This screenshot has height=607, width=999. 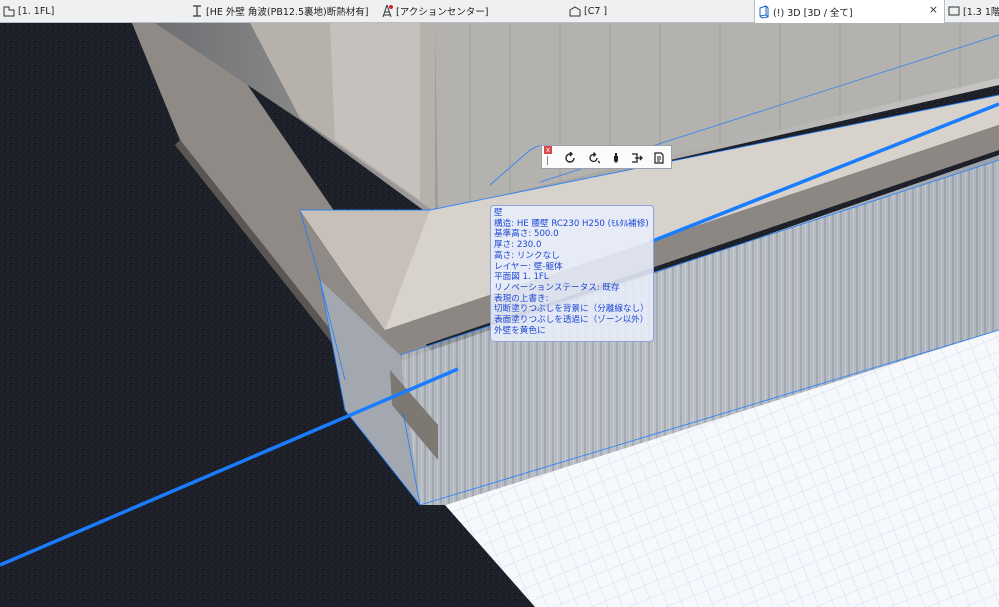 I want to click on tab-3d: (!) 3D [3D / 全て] ×, so click(x=849, y=11).